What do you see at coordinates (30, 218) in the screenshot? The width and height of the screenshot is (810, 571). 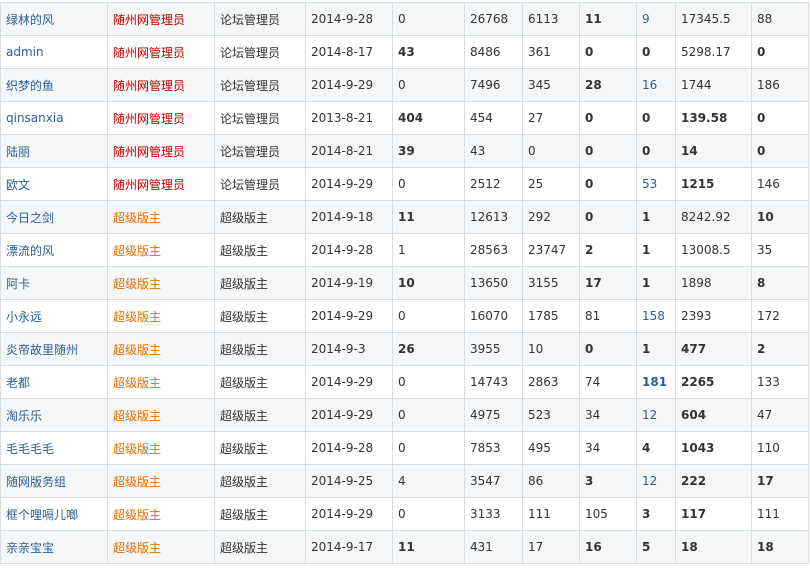 I see `username-link: 今日之剑` at bounding box center [30, 218].